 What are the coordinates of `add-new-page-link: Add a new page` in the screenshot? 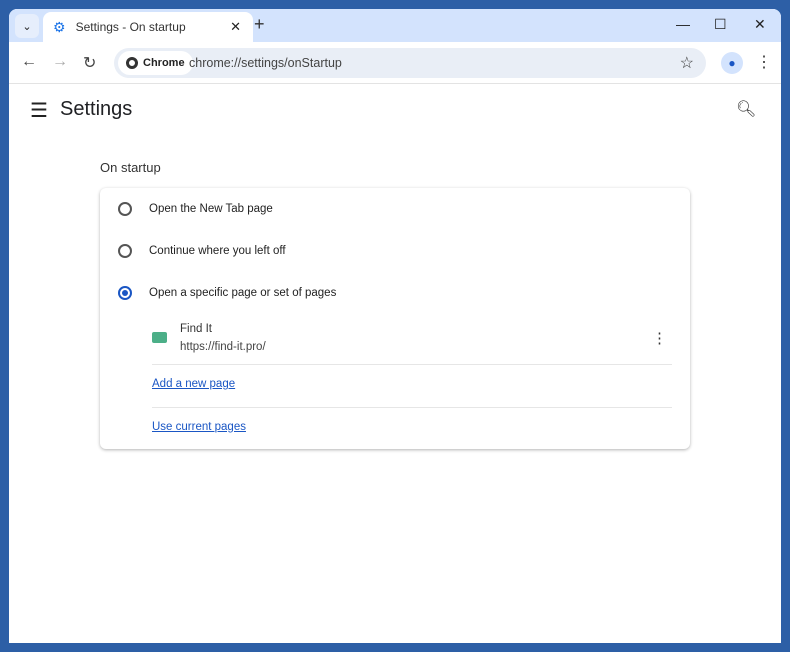 It's located at (193, 384).